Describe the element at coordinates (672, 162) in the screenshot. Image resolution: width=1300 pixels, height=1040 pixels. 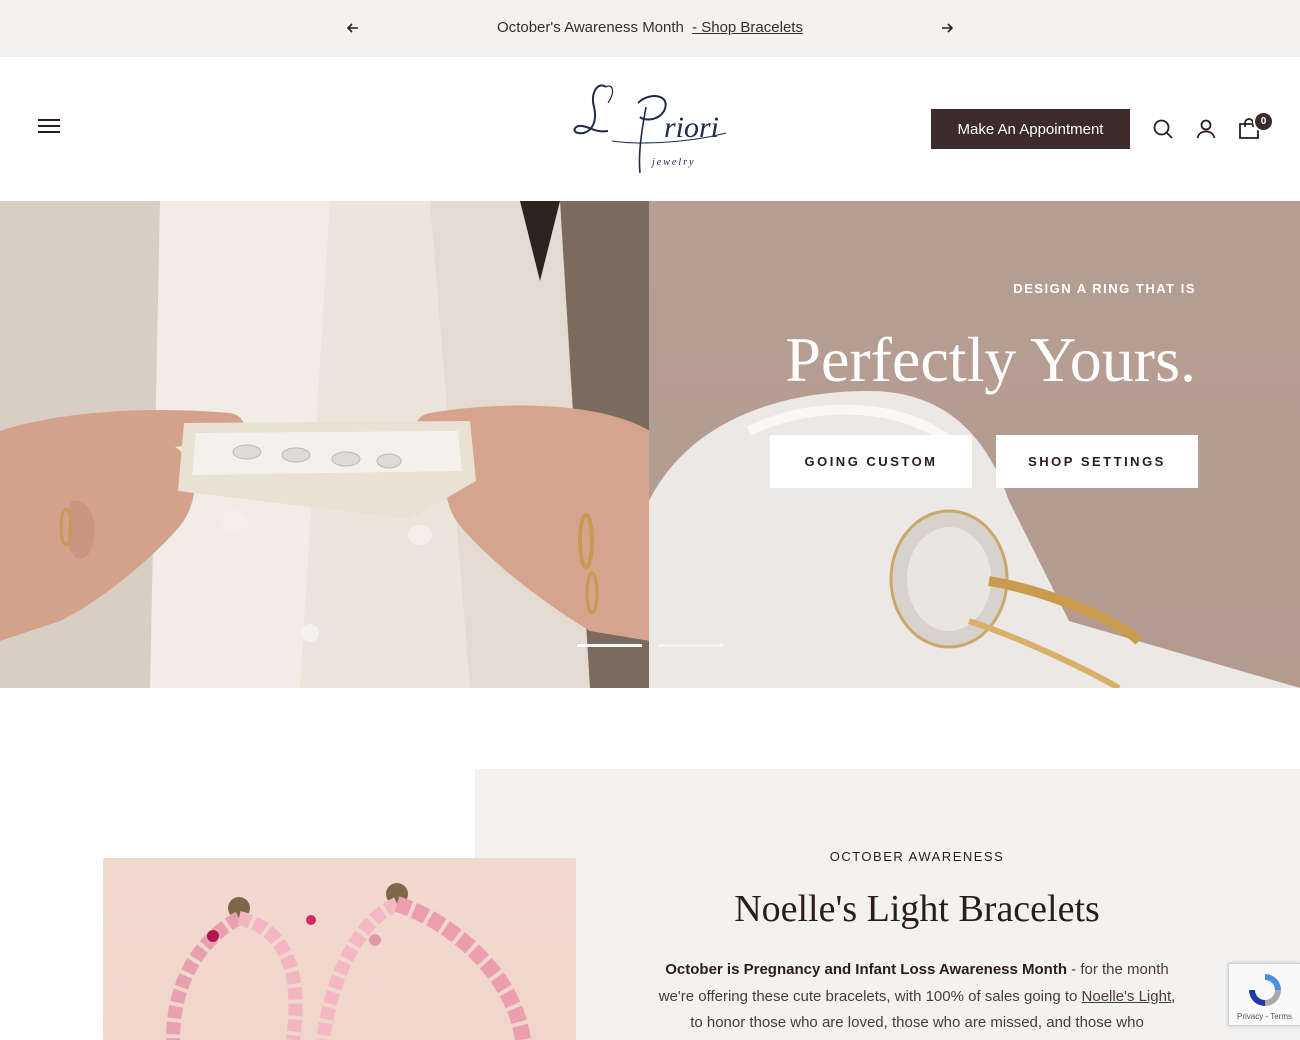
I see `svg-text: jewelry` at that location.